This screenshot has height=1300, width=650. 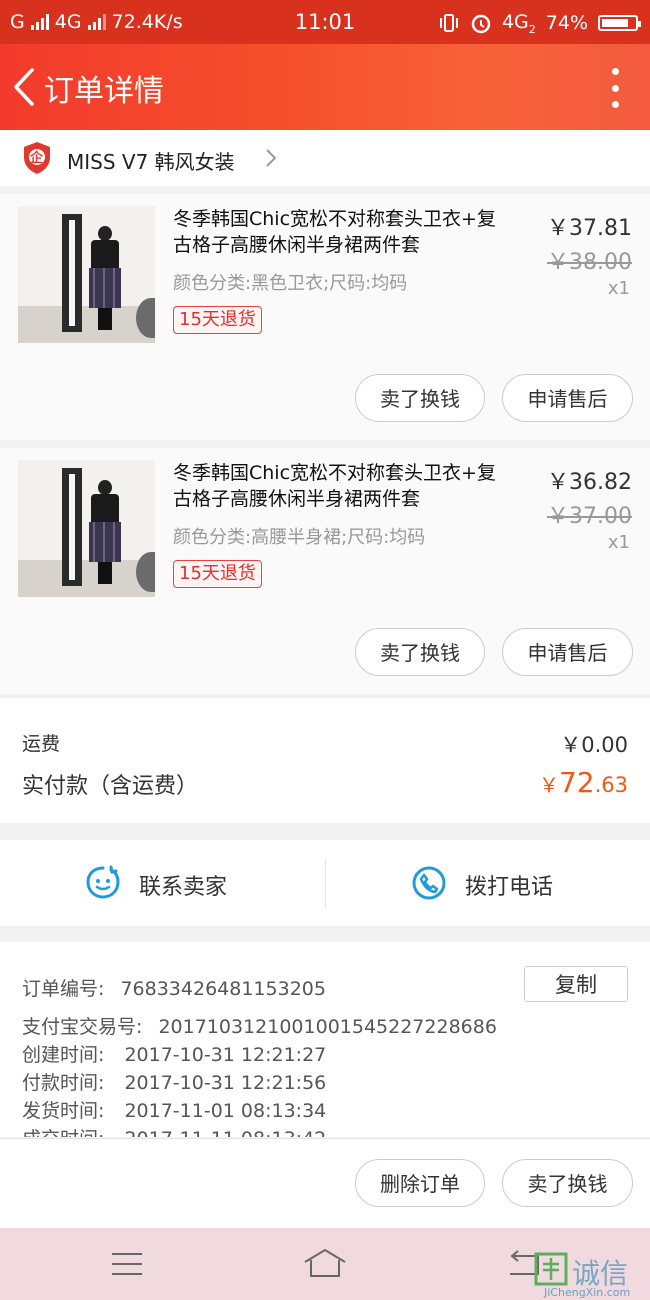 I want to click on shipped-row: 发货时间: 2017-11-01 08:13:34, so click(x=174, y=1109).